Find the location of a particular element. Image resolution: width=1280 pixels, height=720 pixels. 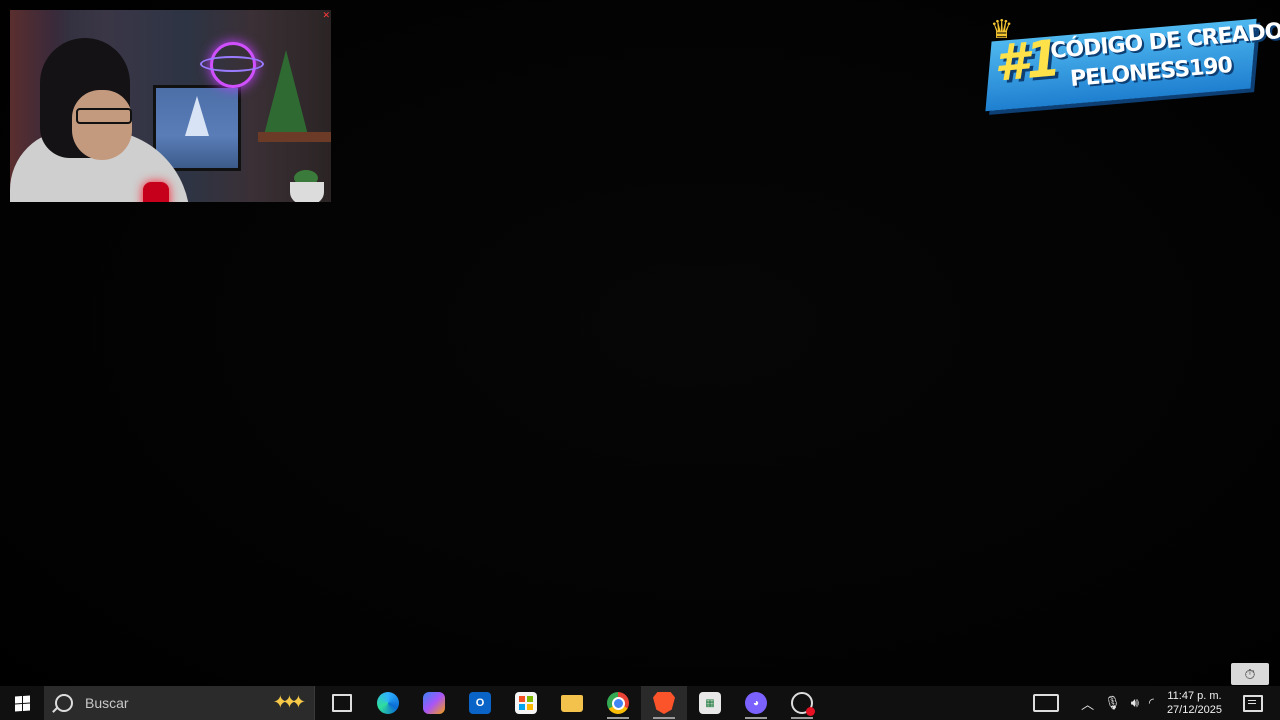

gauge-icon is located at coordinates (803, 704).